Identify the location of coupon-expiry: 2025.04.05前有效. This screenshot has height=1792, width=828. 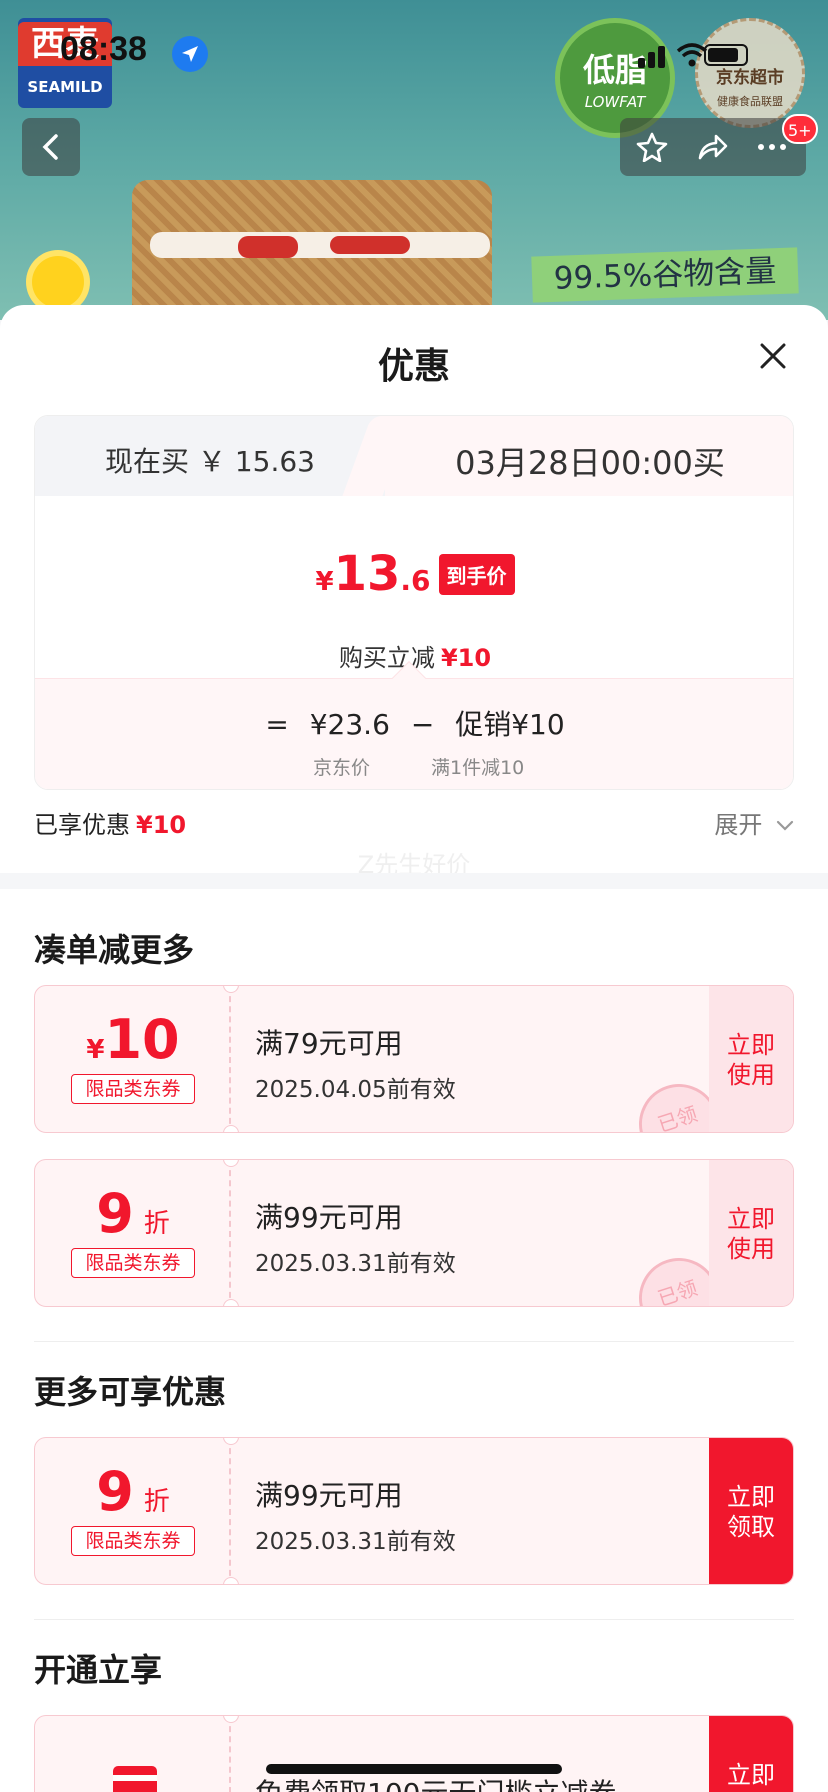
(355, 1090).